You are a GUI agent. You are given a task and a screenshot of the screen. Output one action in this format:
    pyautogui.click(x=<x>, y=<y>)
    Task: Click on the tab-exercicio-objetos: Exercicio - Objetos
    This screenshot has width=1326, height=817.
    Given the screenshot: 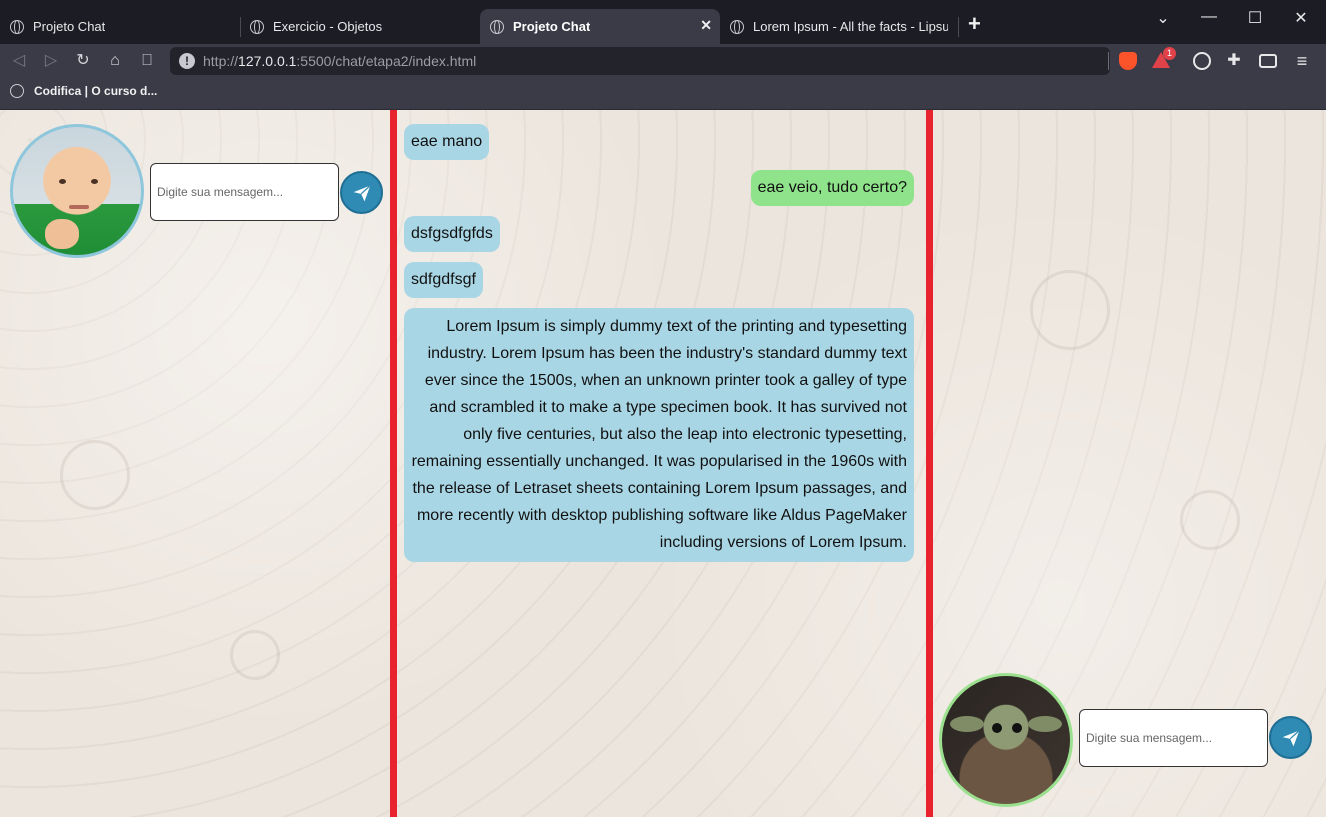 What is the action you would take?
    pyautogui.click(x=360, y=26)
    